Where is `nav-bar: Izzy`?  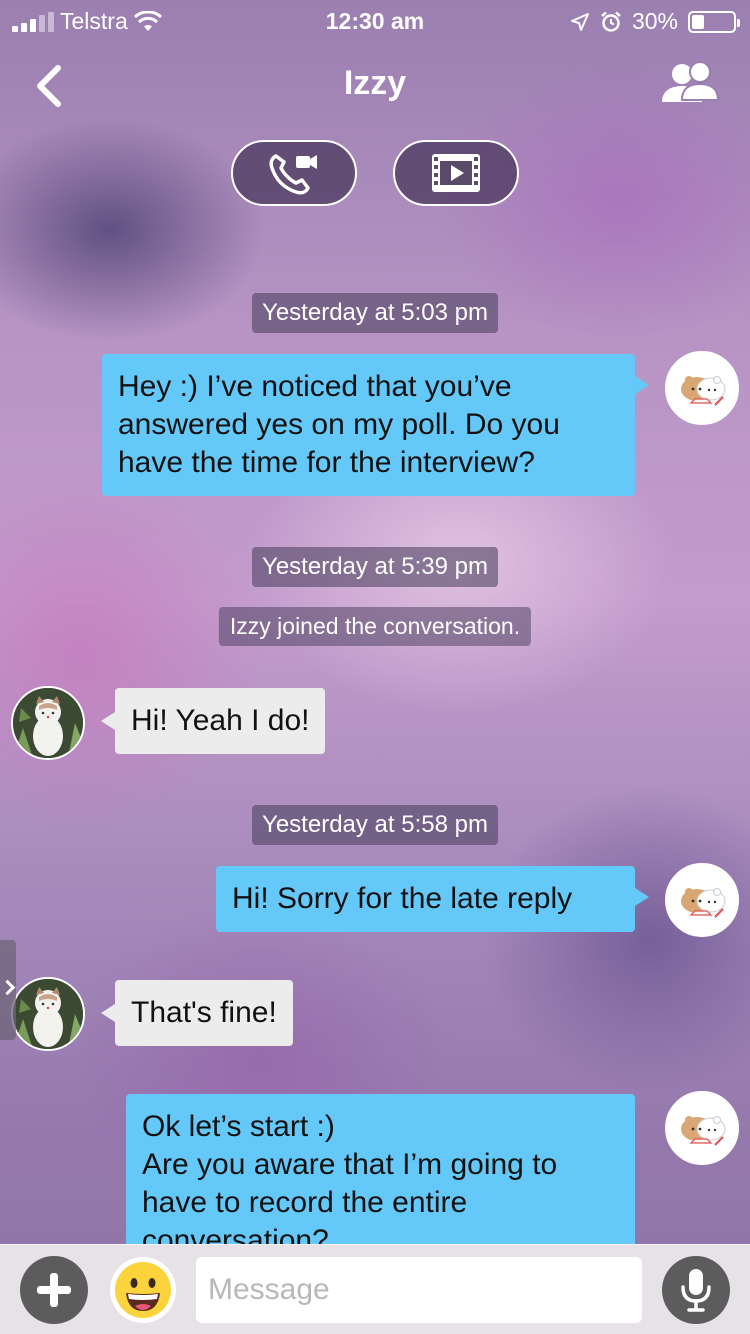 nav-bar: Izzy is located at coordinates (375, 88).